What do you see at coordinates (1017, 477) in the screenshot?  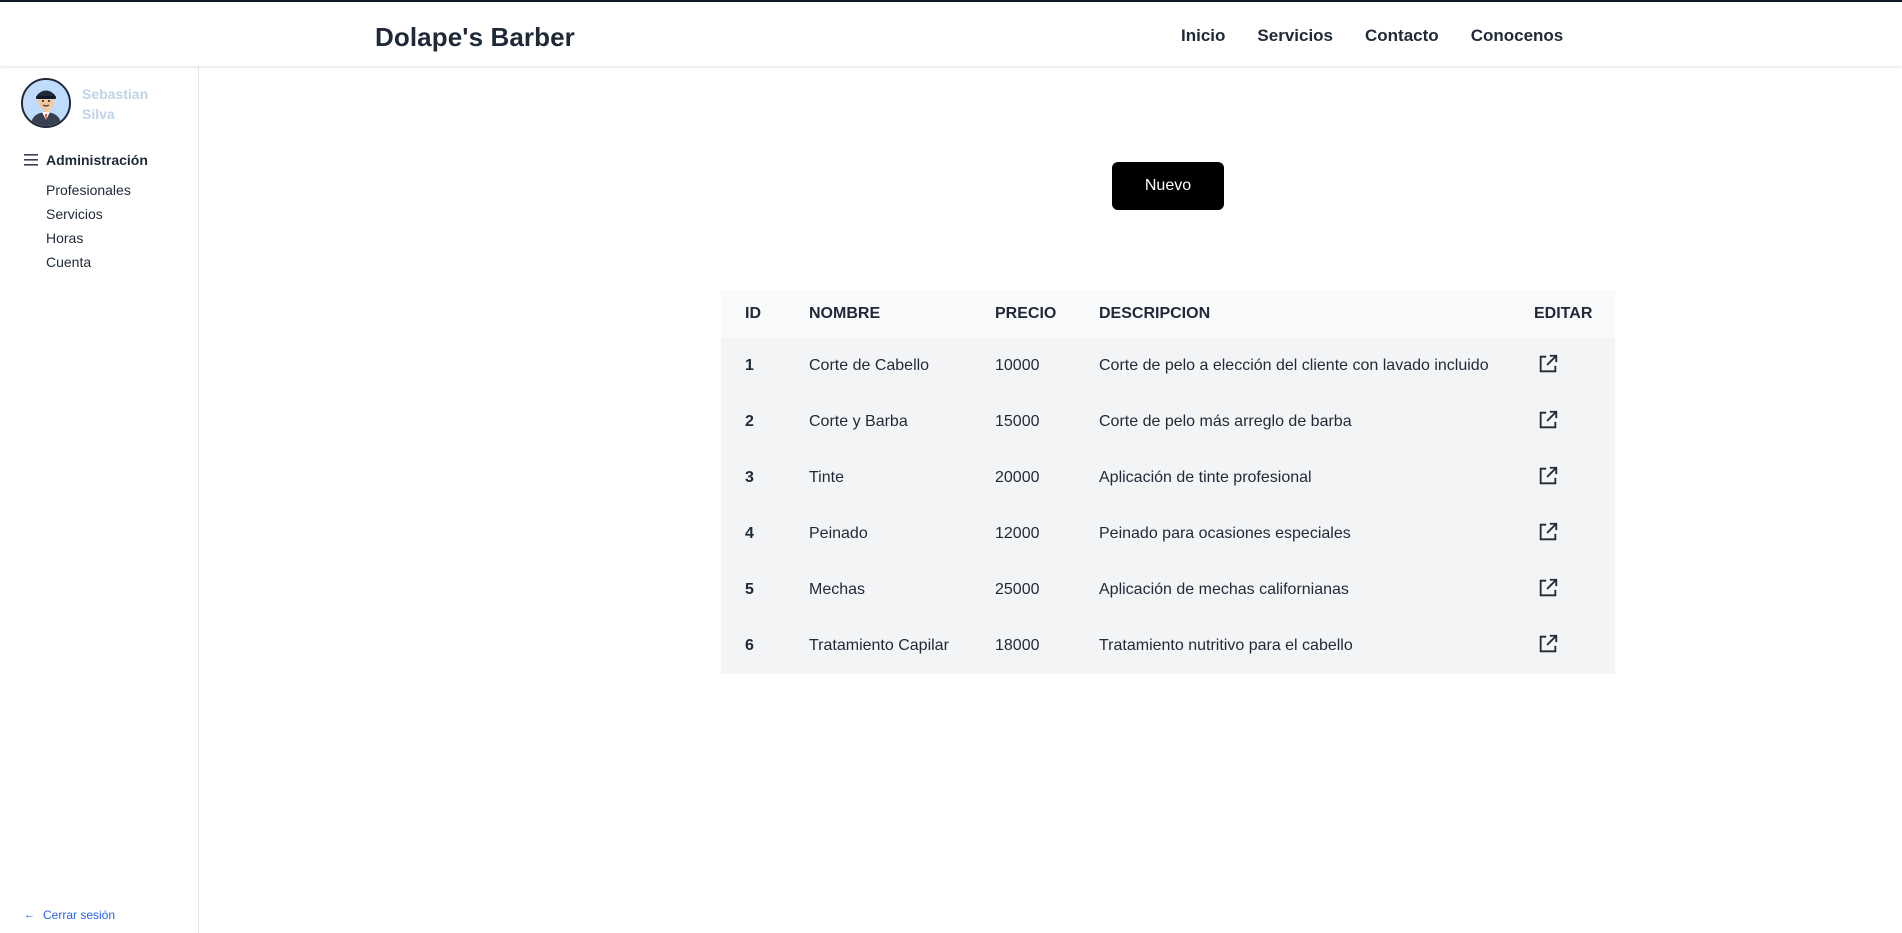 I see `cell-precio: 20000` at bounding box center [1017, 477].